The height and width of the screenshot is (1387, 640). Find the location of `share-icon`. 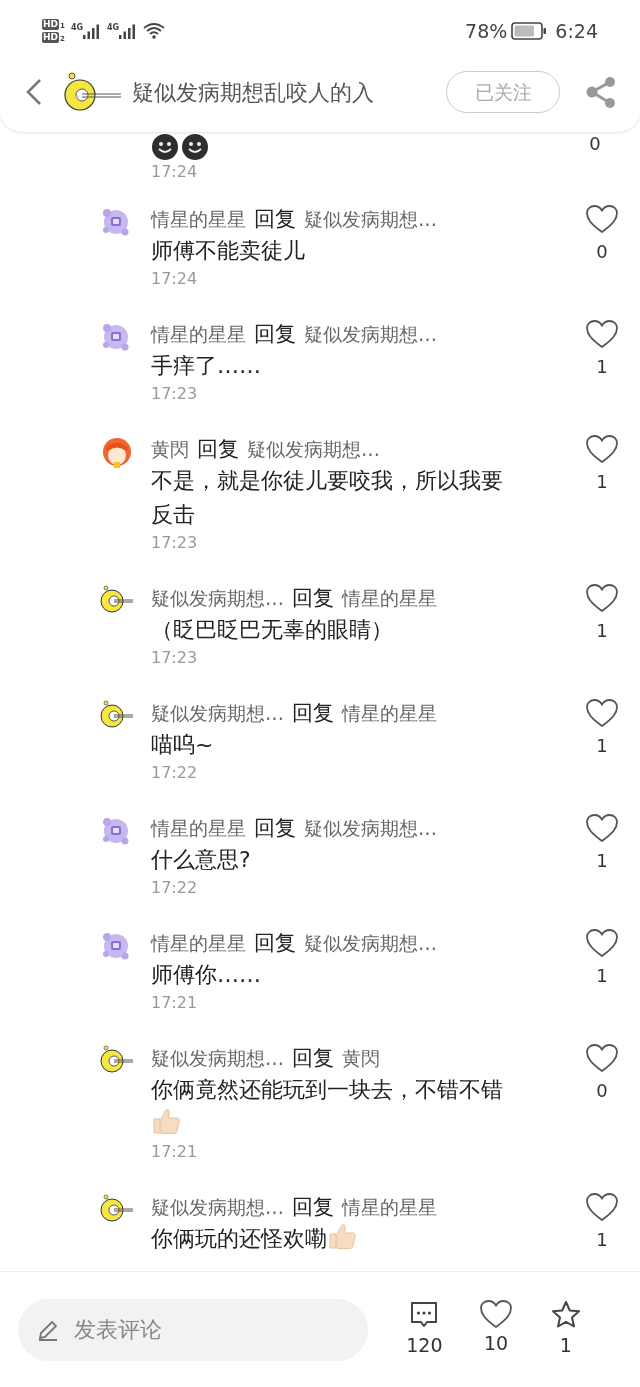

share-icon is located at coordinates (601, 92).